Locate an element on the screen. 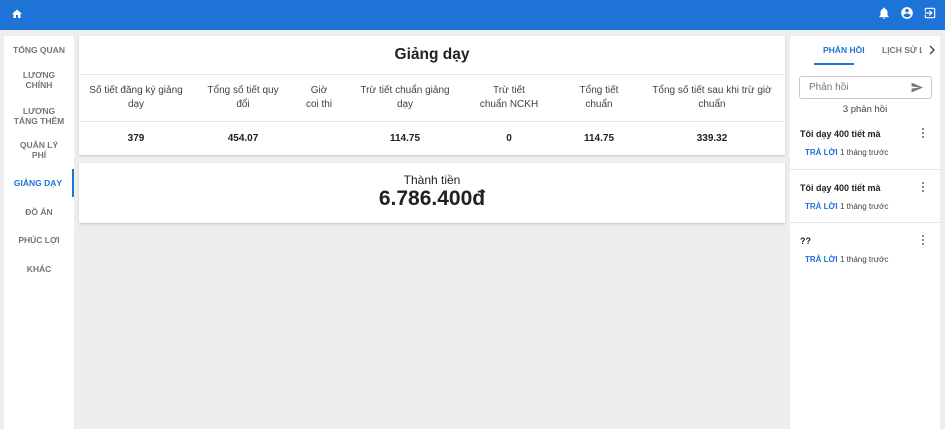 Image resolution: width=945 pixels, height=429 pixels. app-bar is located at coordinates (472, 15).